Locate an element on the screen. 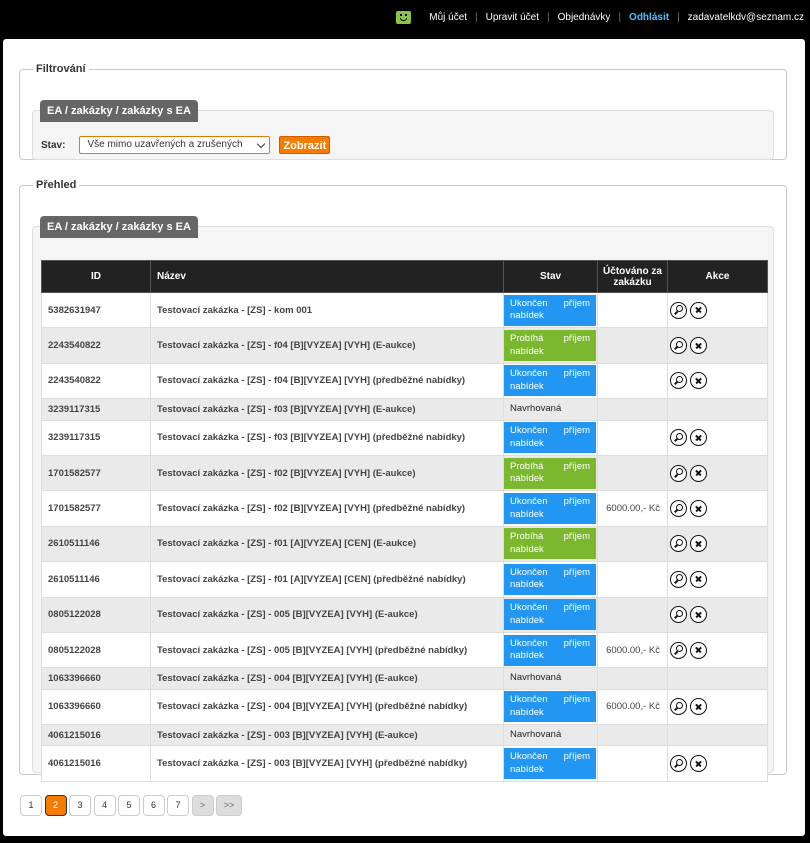 This screenshot has height=843, width=810. column-header-status: Stav is located at coordinates (550, 276).